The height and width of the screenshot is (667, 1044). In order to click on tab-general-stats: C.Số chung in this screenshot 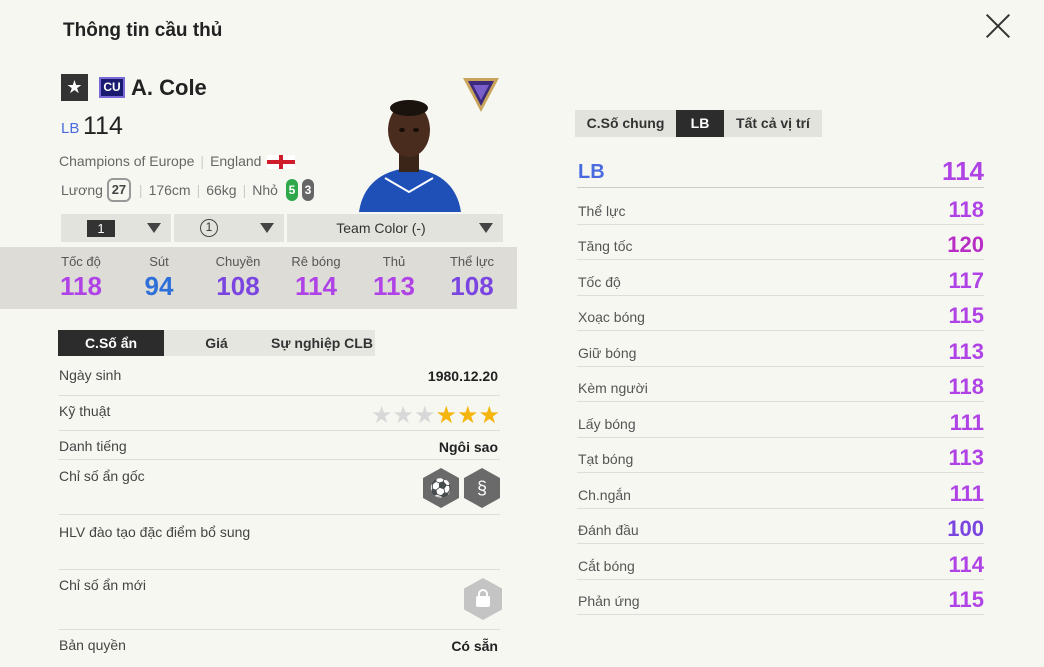, I will do `click(625, 123)`.